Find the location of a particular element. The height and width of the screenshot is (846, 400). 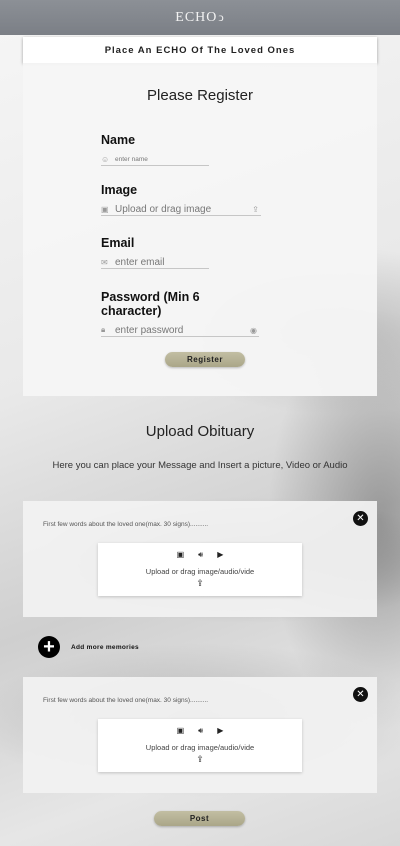

user-icon: ☺ is located at coordinates (105, 159).